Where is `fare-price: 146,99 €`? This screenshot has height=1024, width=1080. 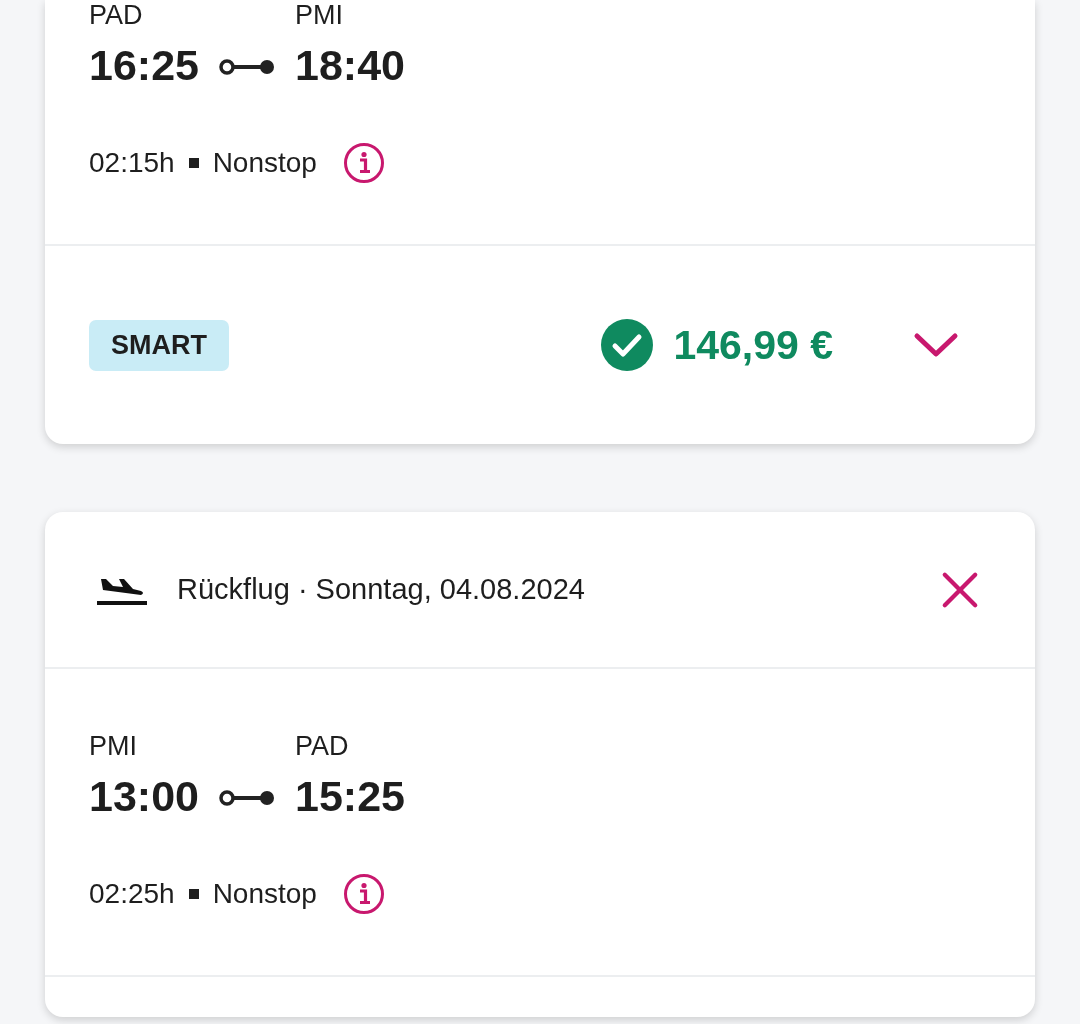 fare-price: 146,99 € is located at coordinates (753, 345).